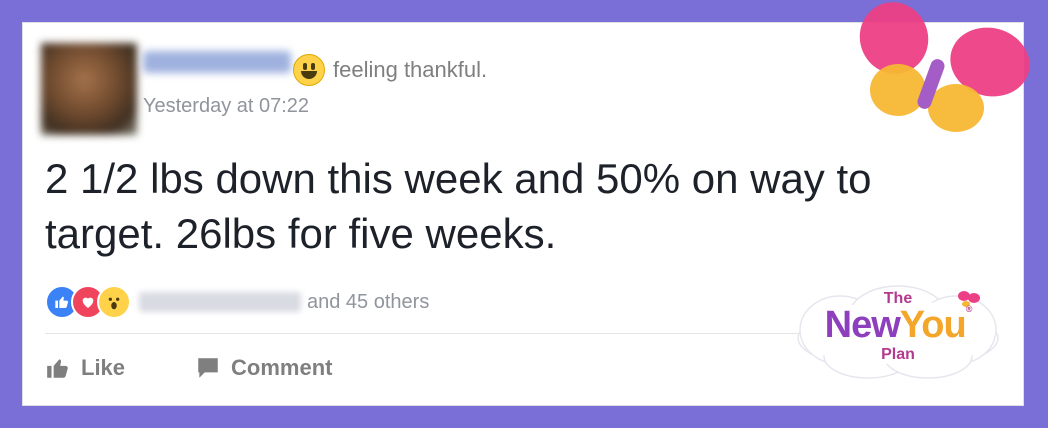 Image resolution: width=1048 pixels, height=428 pixels. Describe the element at coordinates (435, 333) in the screenshot. I see `action-divider` at that location.